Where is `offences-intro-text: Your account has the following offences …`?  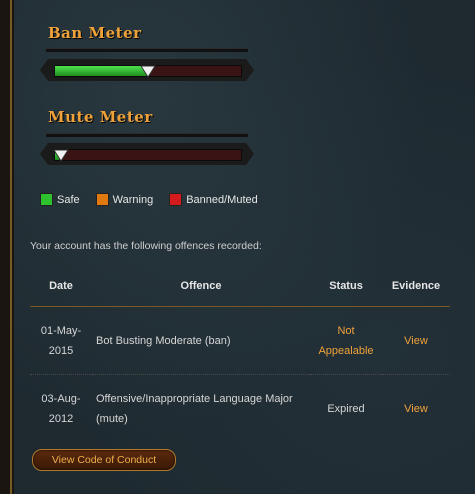 offences-intro-text: Your account has the following offences … is located at coordinates (146, 246).